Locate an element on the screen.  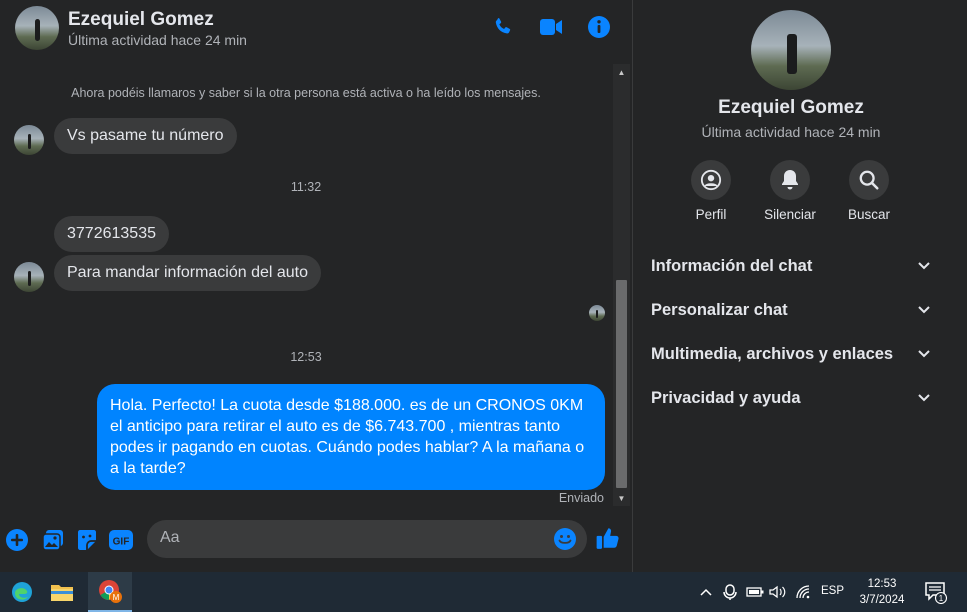
header-actions is located at coordinates (551, 27).